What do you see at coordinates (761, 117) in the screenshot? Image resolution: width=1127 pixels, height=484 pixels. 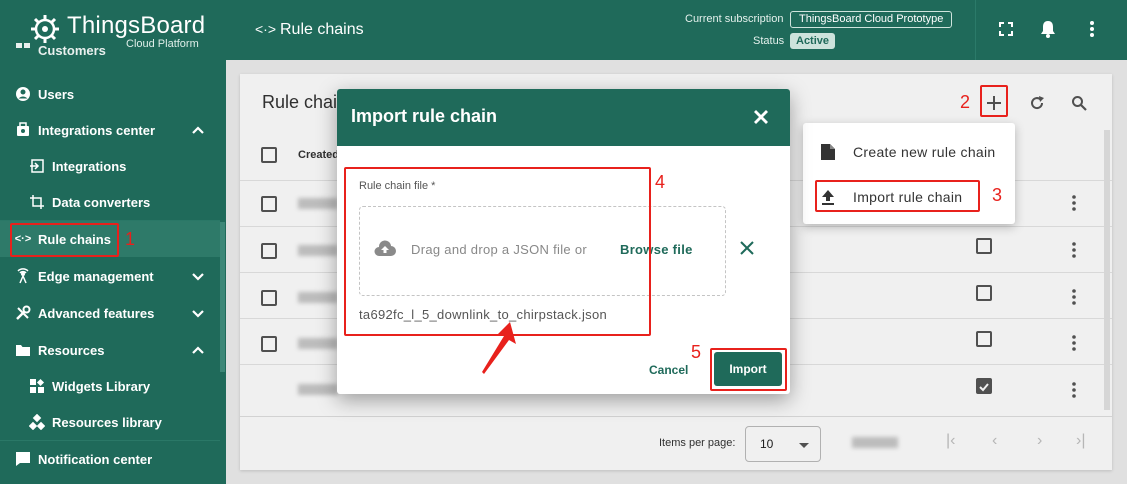 I see `close-icon` at bounding box center [761, 117].